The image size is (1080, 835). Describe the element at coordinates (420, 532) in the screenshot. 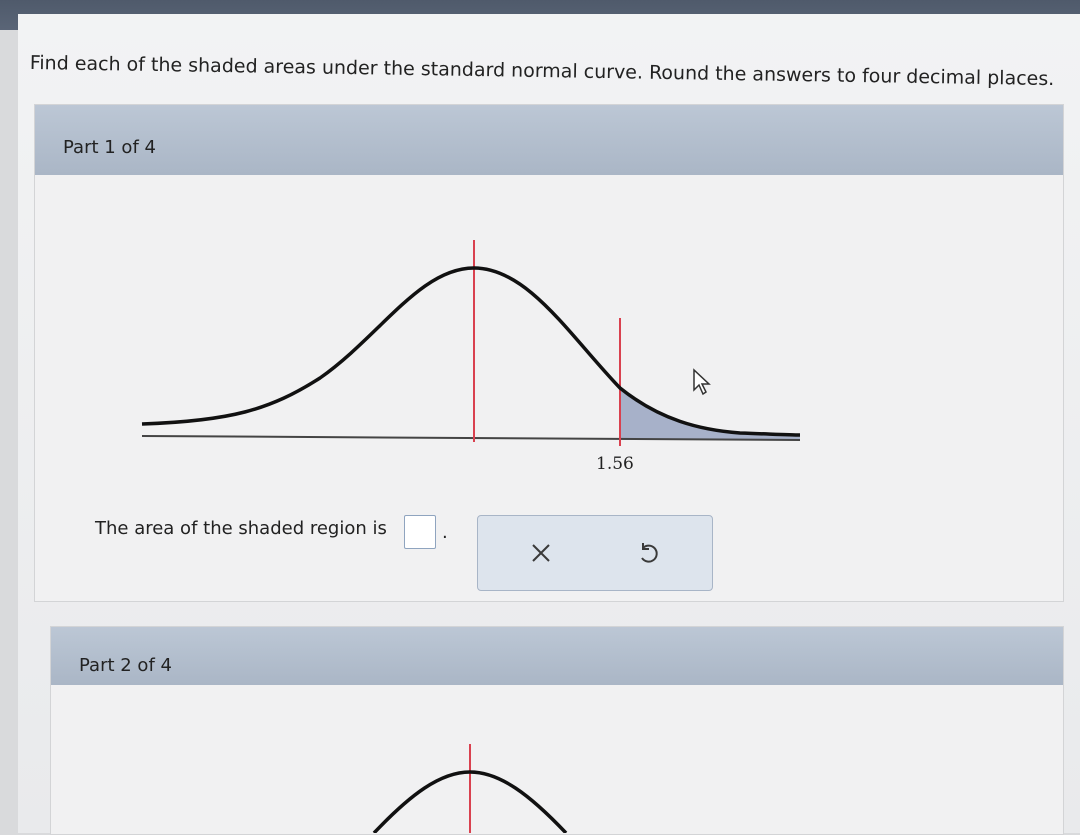

I see `answer-input` at that location.